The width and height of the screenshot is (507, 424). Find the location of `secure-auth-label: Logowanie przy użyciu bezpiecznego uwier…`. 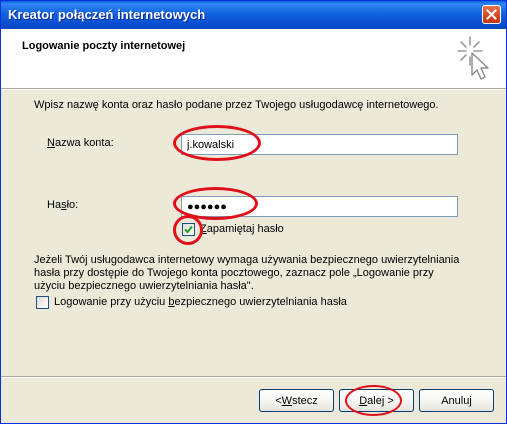

secure-auth-label: Logowanie przy użyciu bezpiecznego uwier… is located at coordinates (200, 302).